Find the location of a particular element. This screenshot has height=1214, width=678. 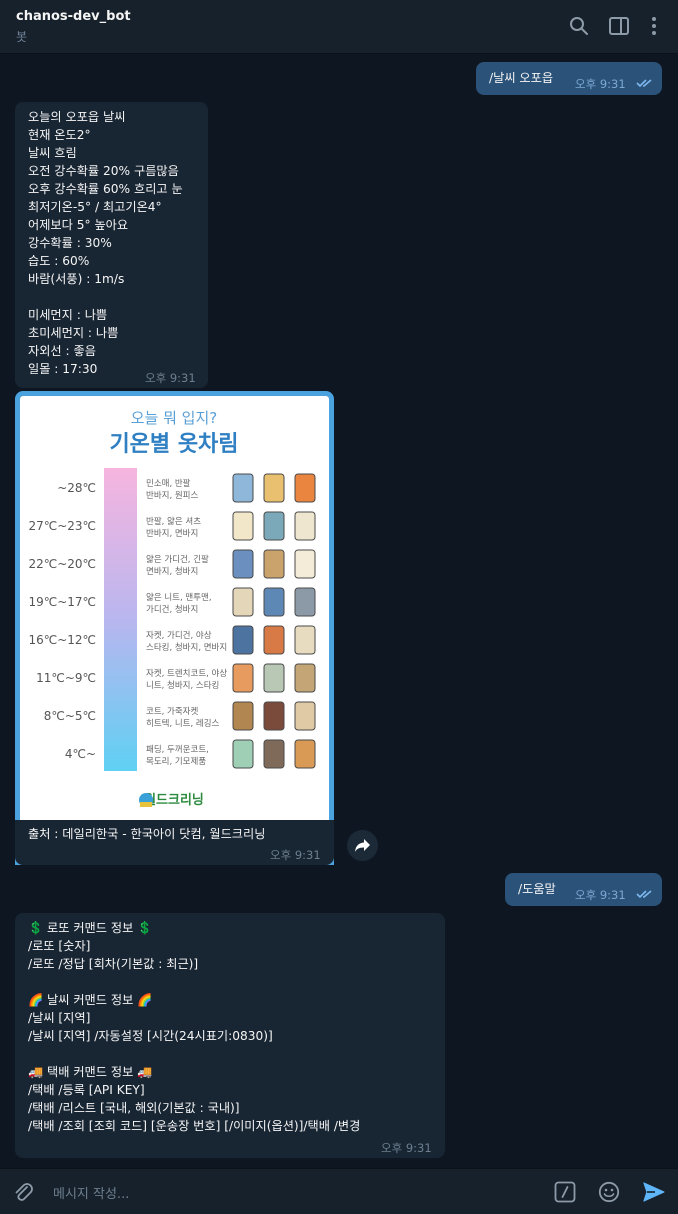

chat-header: chanos-dev_bot 봇 is located at coordinates (339, 27).